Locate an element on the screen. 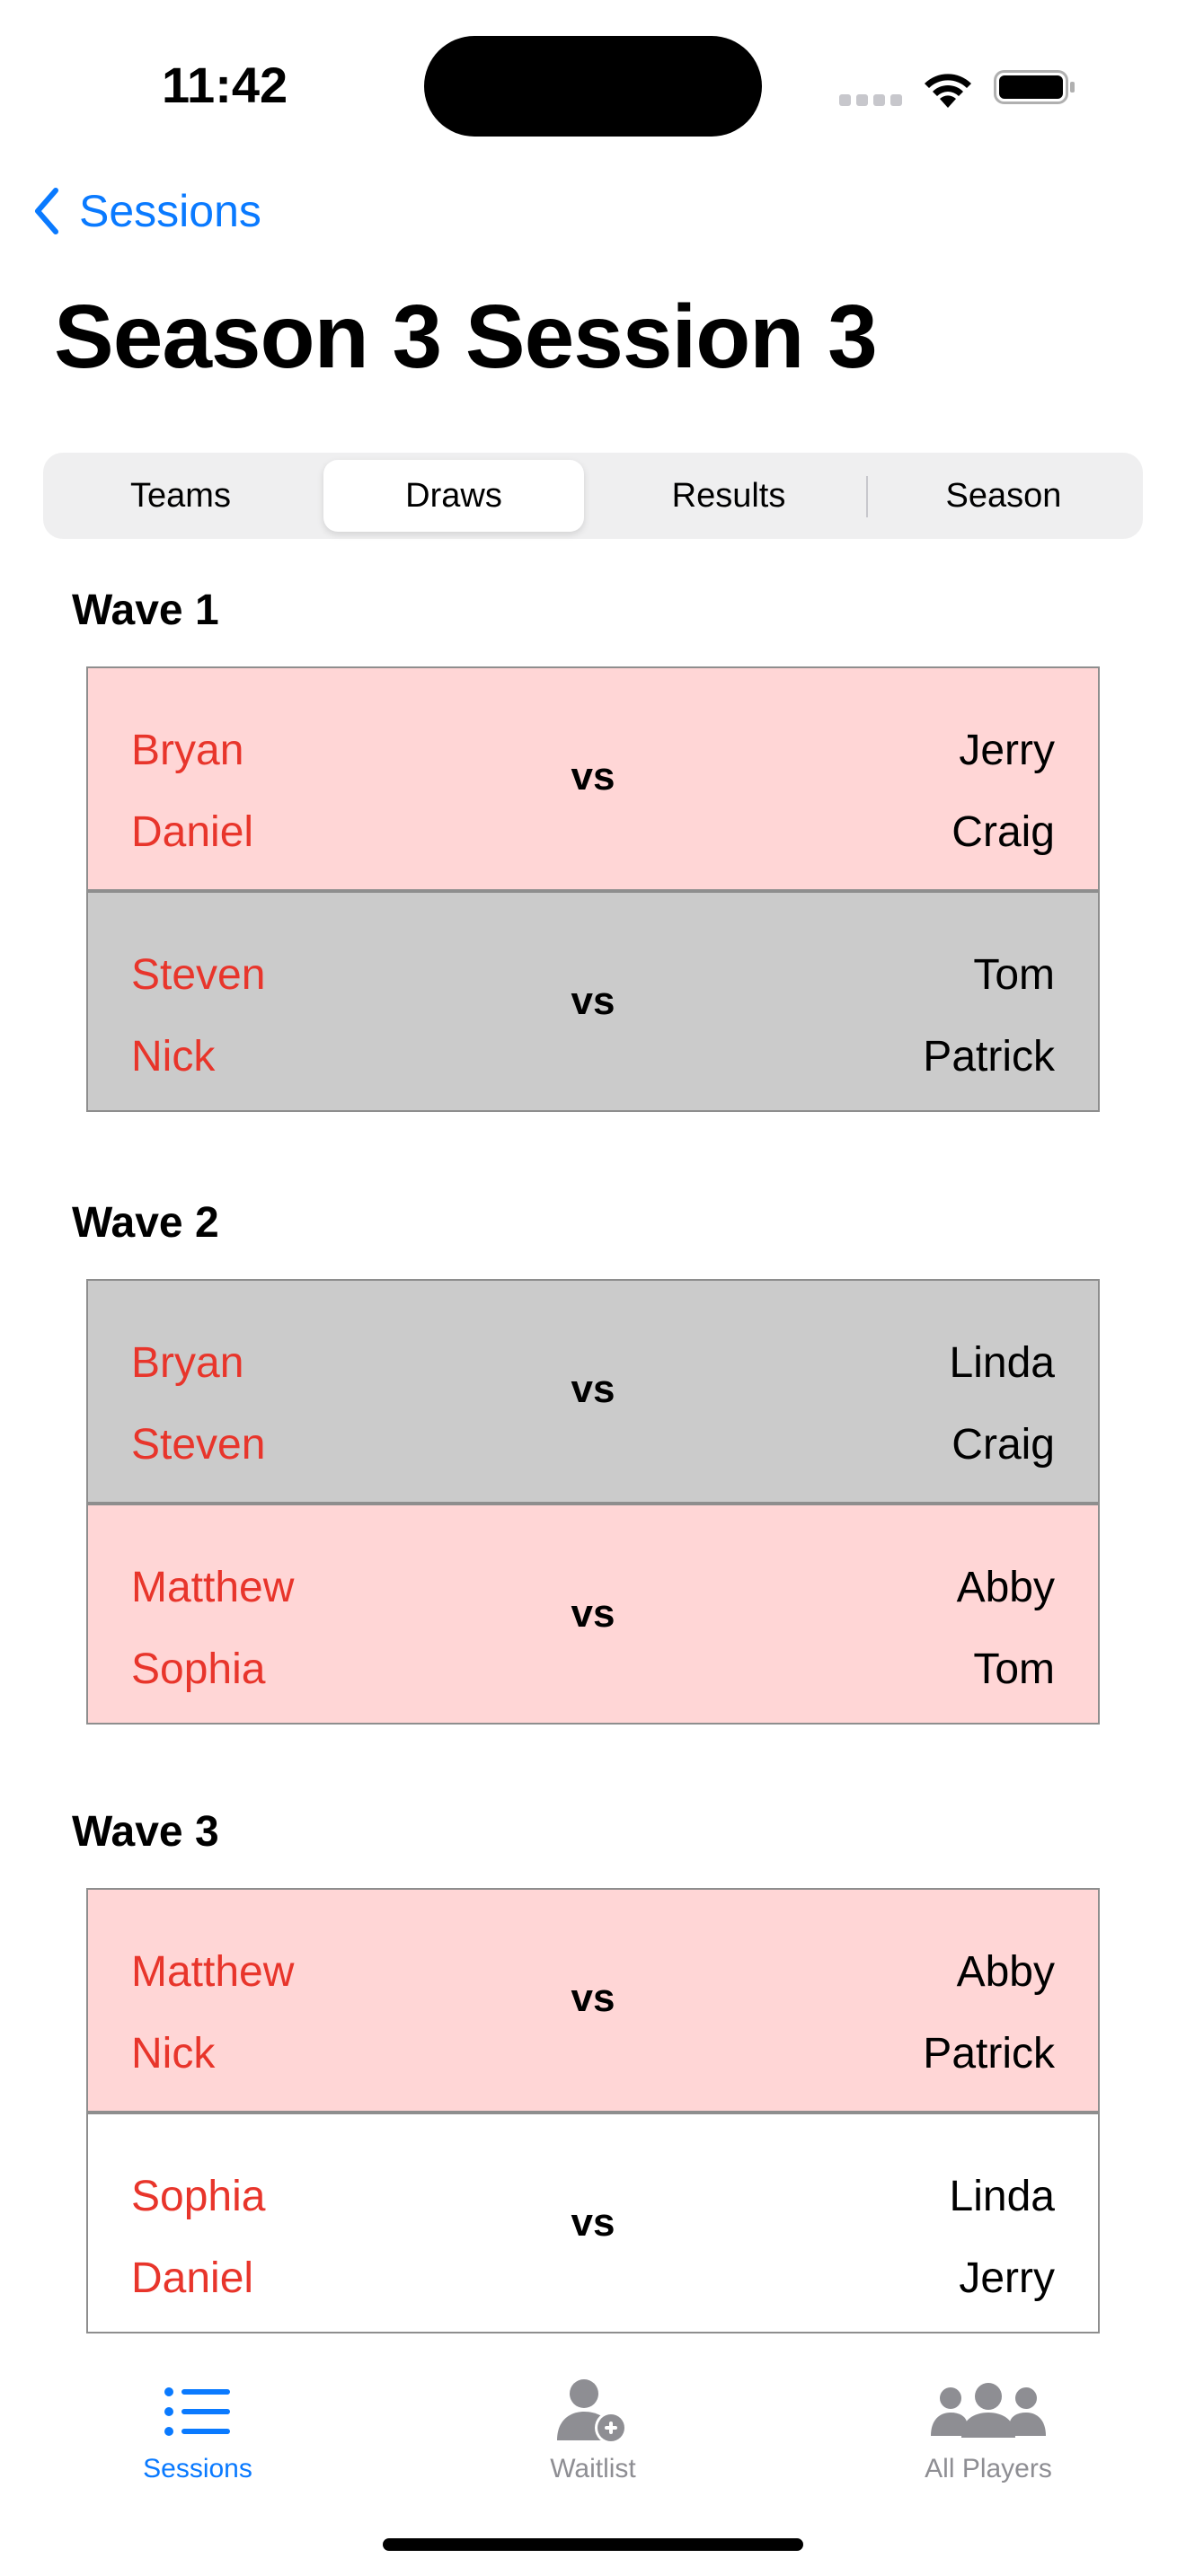  cellular-signal-icon is located at coordinates (870, 100).